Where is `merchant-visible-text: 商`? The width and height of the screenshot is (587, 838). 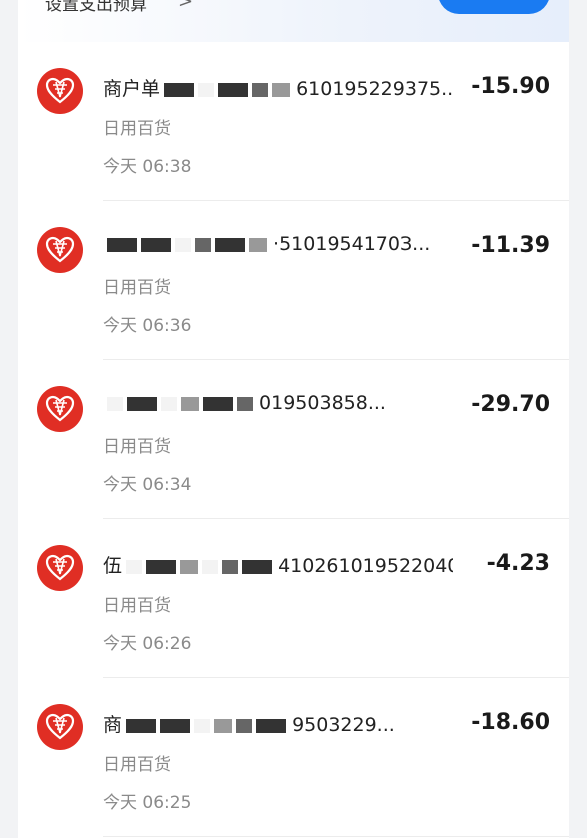 merchant-visible-text: 商 is located at coordinates (113, 724).